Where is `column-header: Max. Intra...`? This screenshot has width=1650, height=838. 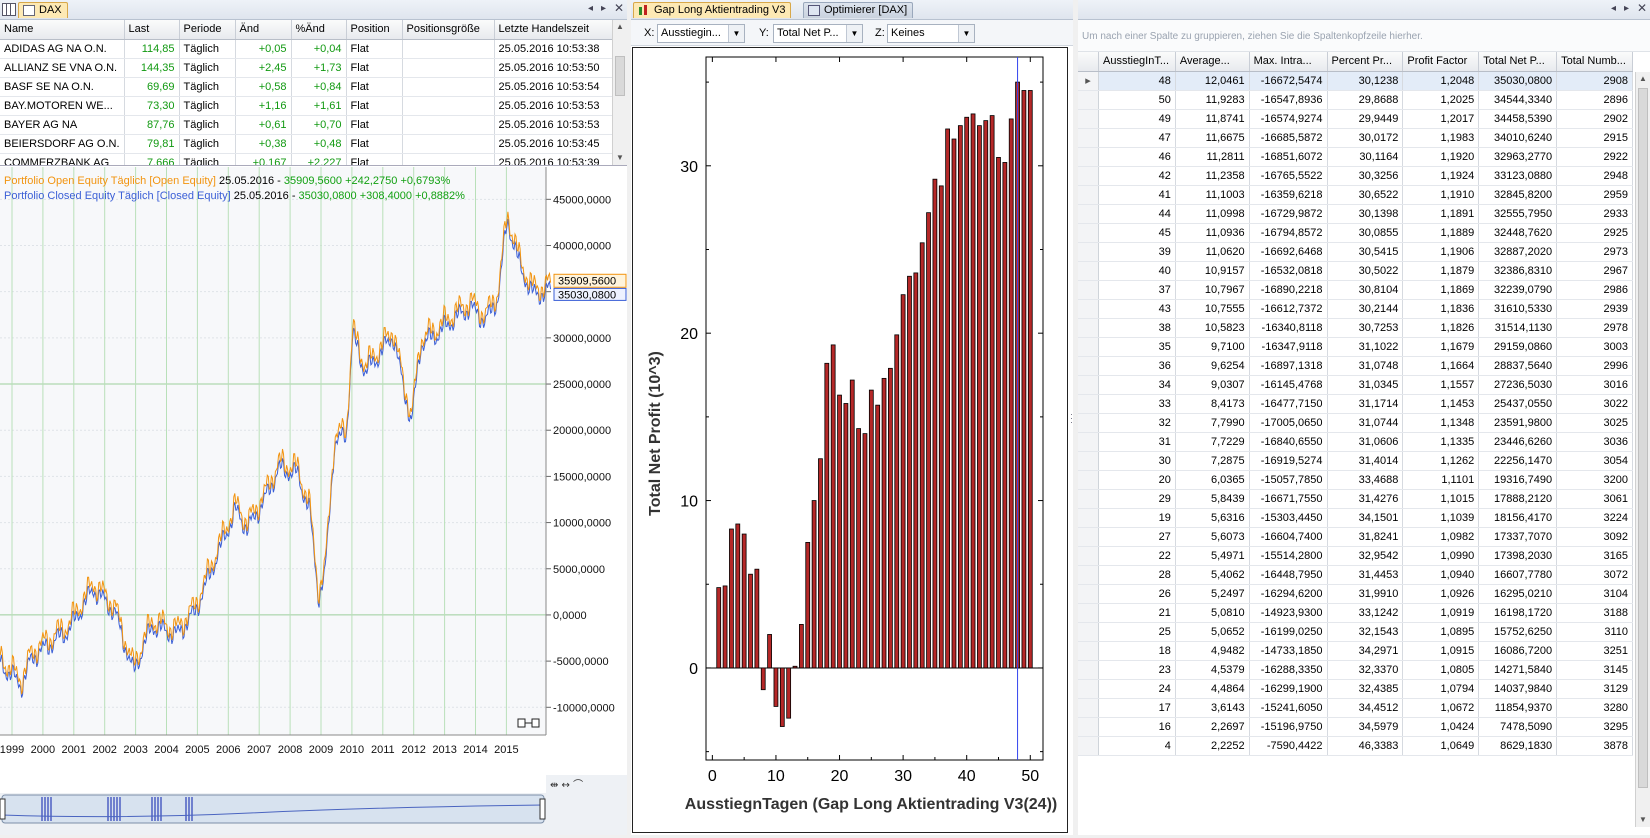 column-header: Max. Intra... is located at coordinates (1288, 61).